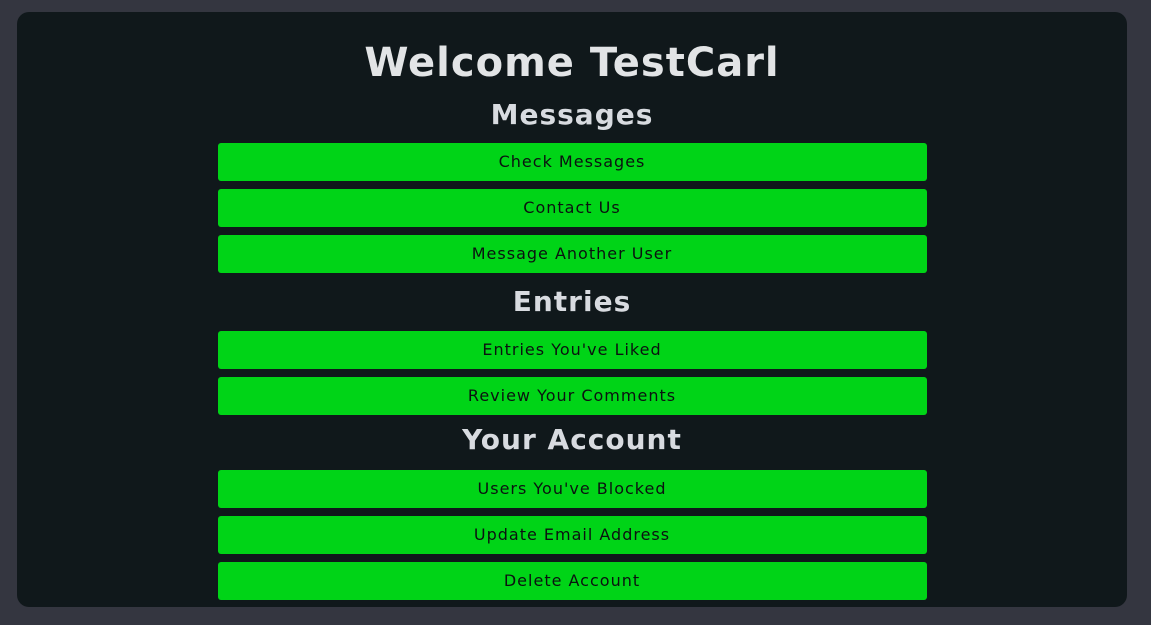 The width and height of the screenshot is (1151, 625). I want to click on entries-liked-button: Entries You've Liked, so click(572, 350).